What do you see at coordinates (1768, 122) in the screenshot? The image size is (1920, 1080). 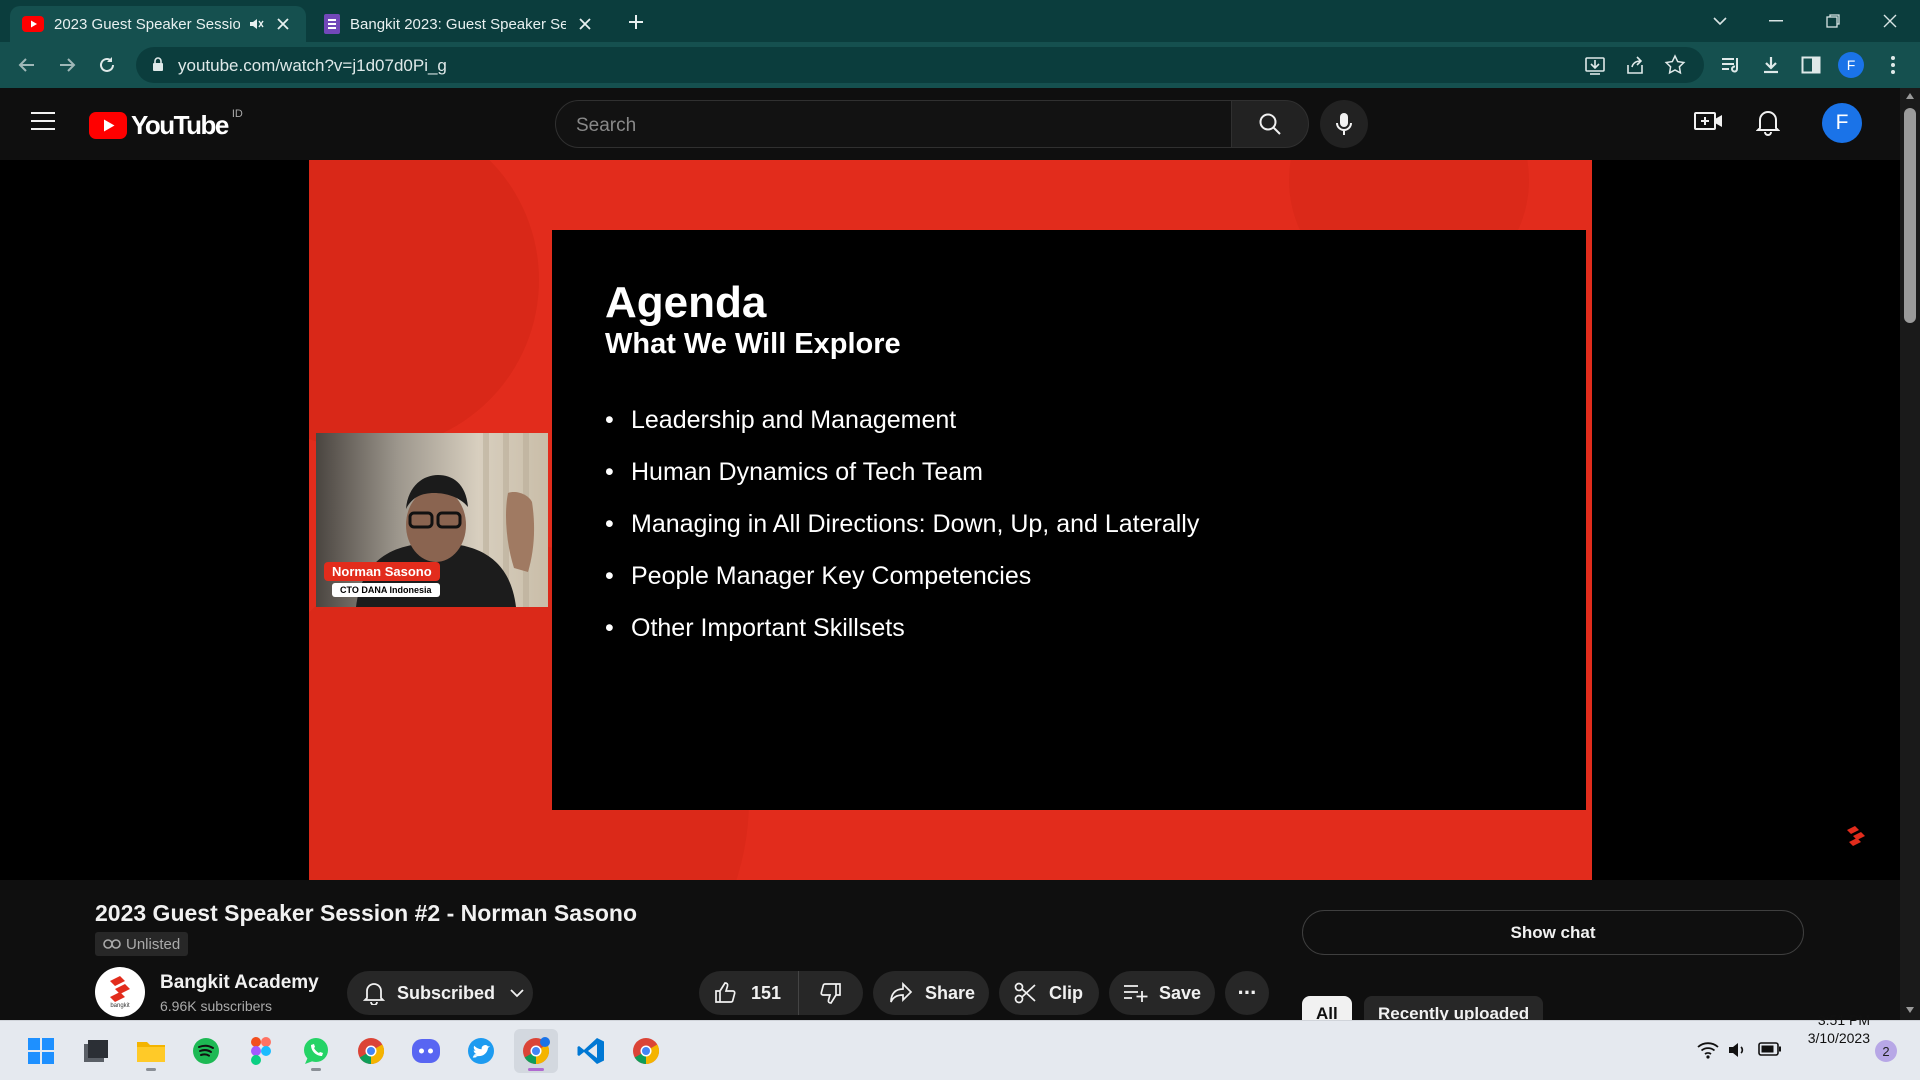 I see `notifications-bell-icon` at bounding box center [1768, 122].